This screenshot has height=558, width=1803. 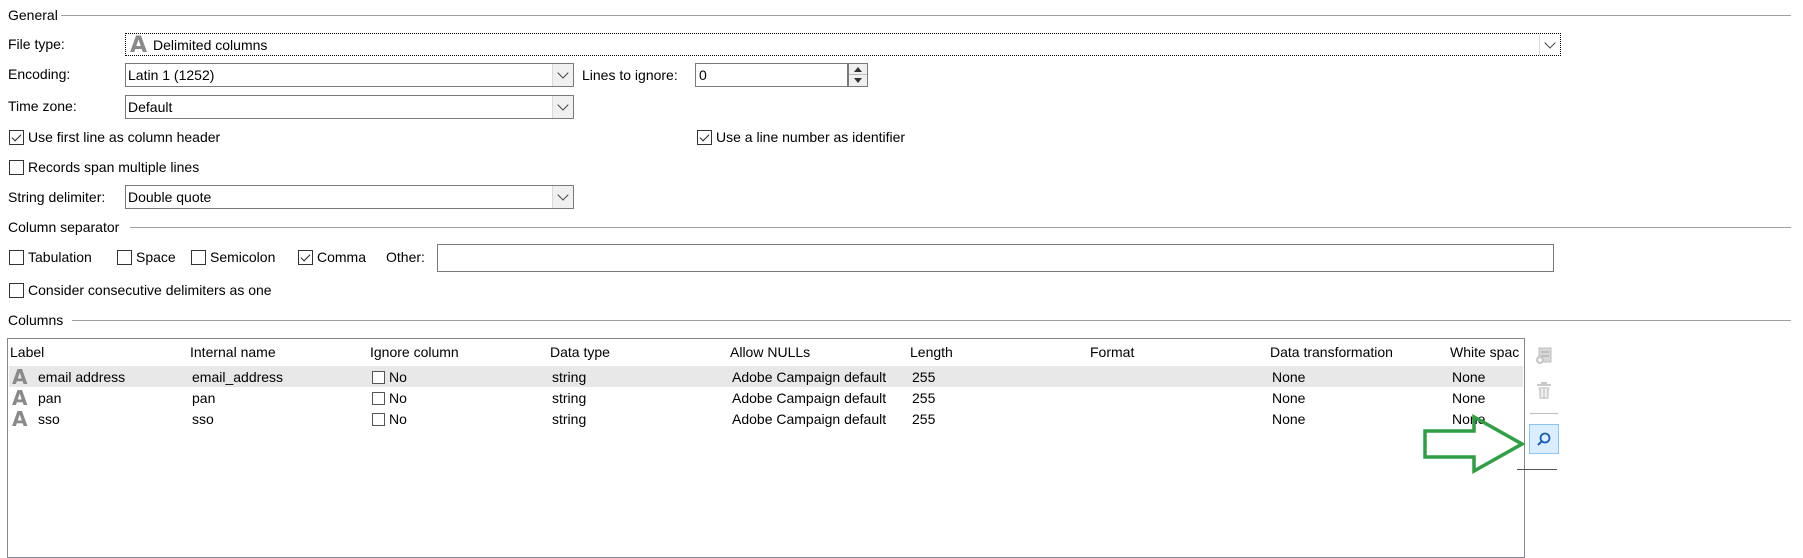 What do you see at coordinates (82, 377) in the screenshot?
I see `cell-label: email address` at bounding box center [82, 377].